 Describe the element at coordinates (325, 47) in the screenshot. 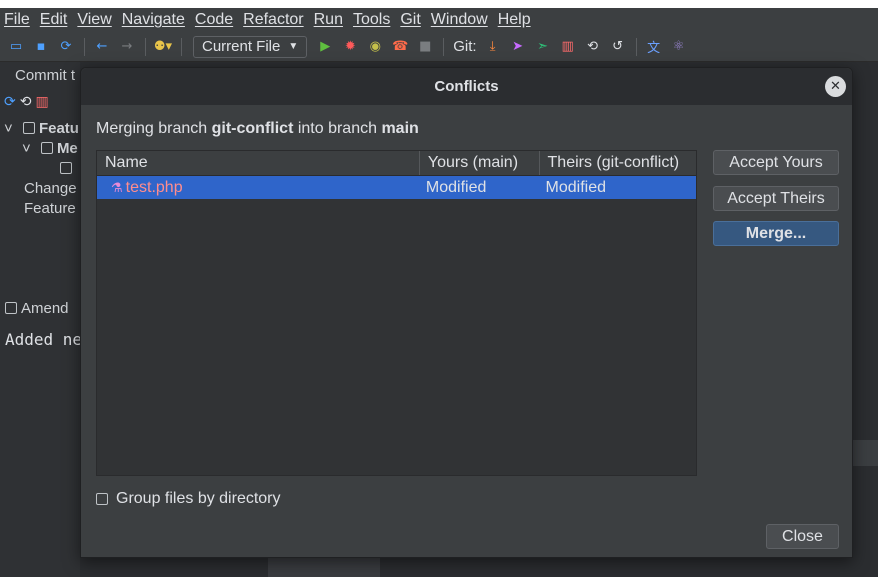

I see `run-icon: ▶` at that location.